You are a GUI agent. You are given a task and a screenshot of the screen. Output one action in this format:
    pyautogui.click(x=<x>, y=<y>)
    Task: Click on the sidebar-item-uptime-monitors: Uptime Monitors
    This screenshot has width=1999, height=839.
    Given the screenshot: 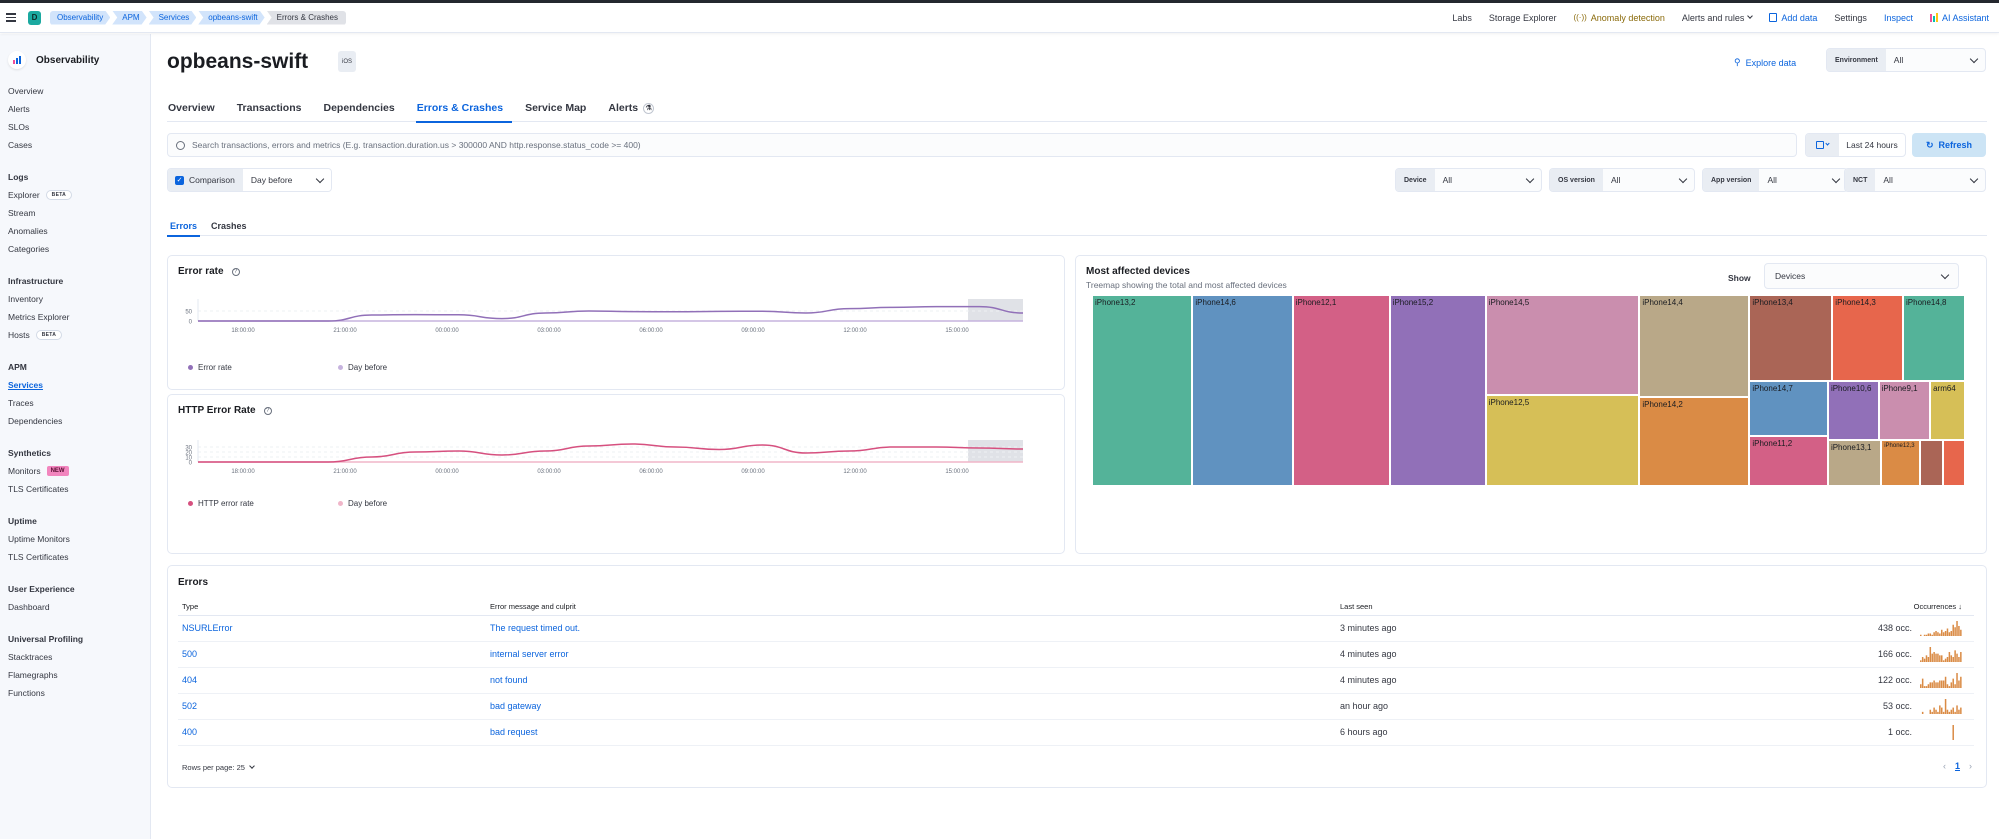 What is the action you would take?
    pyautogui.click(x=79, y=539)
    